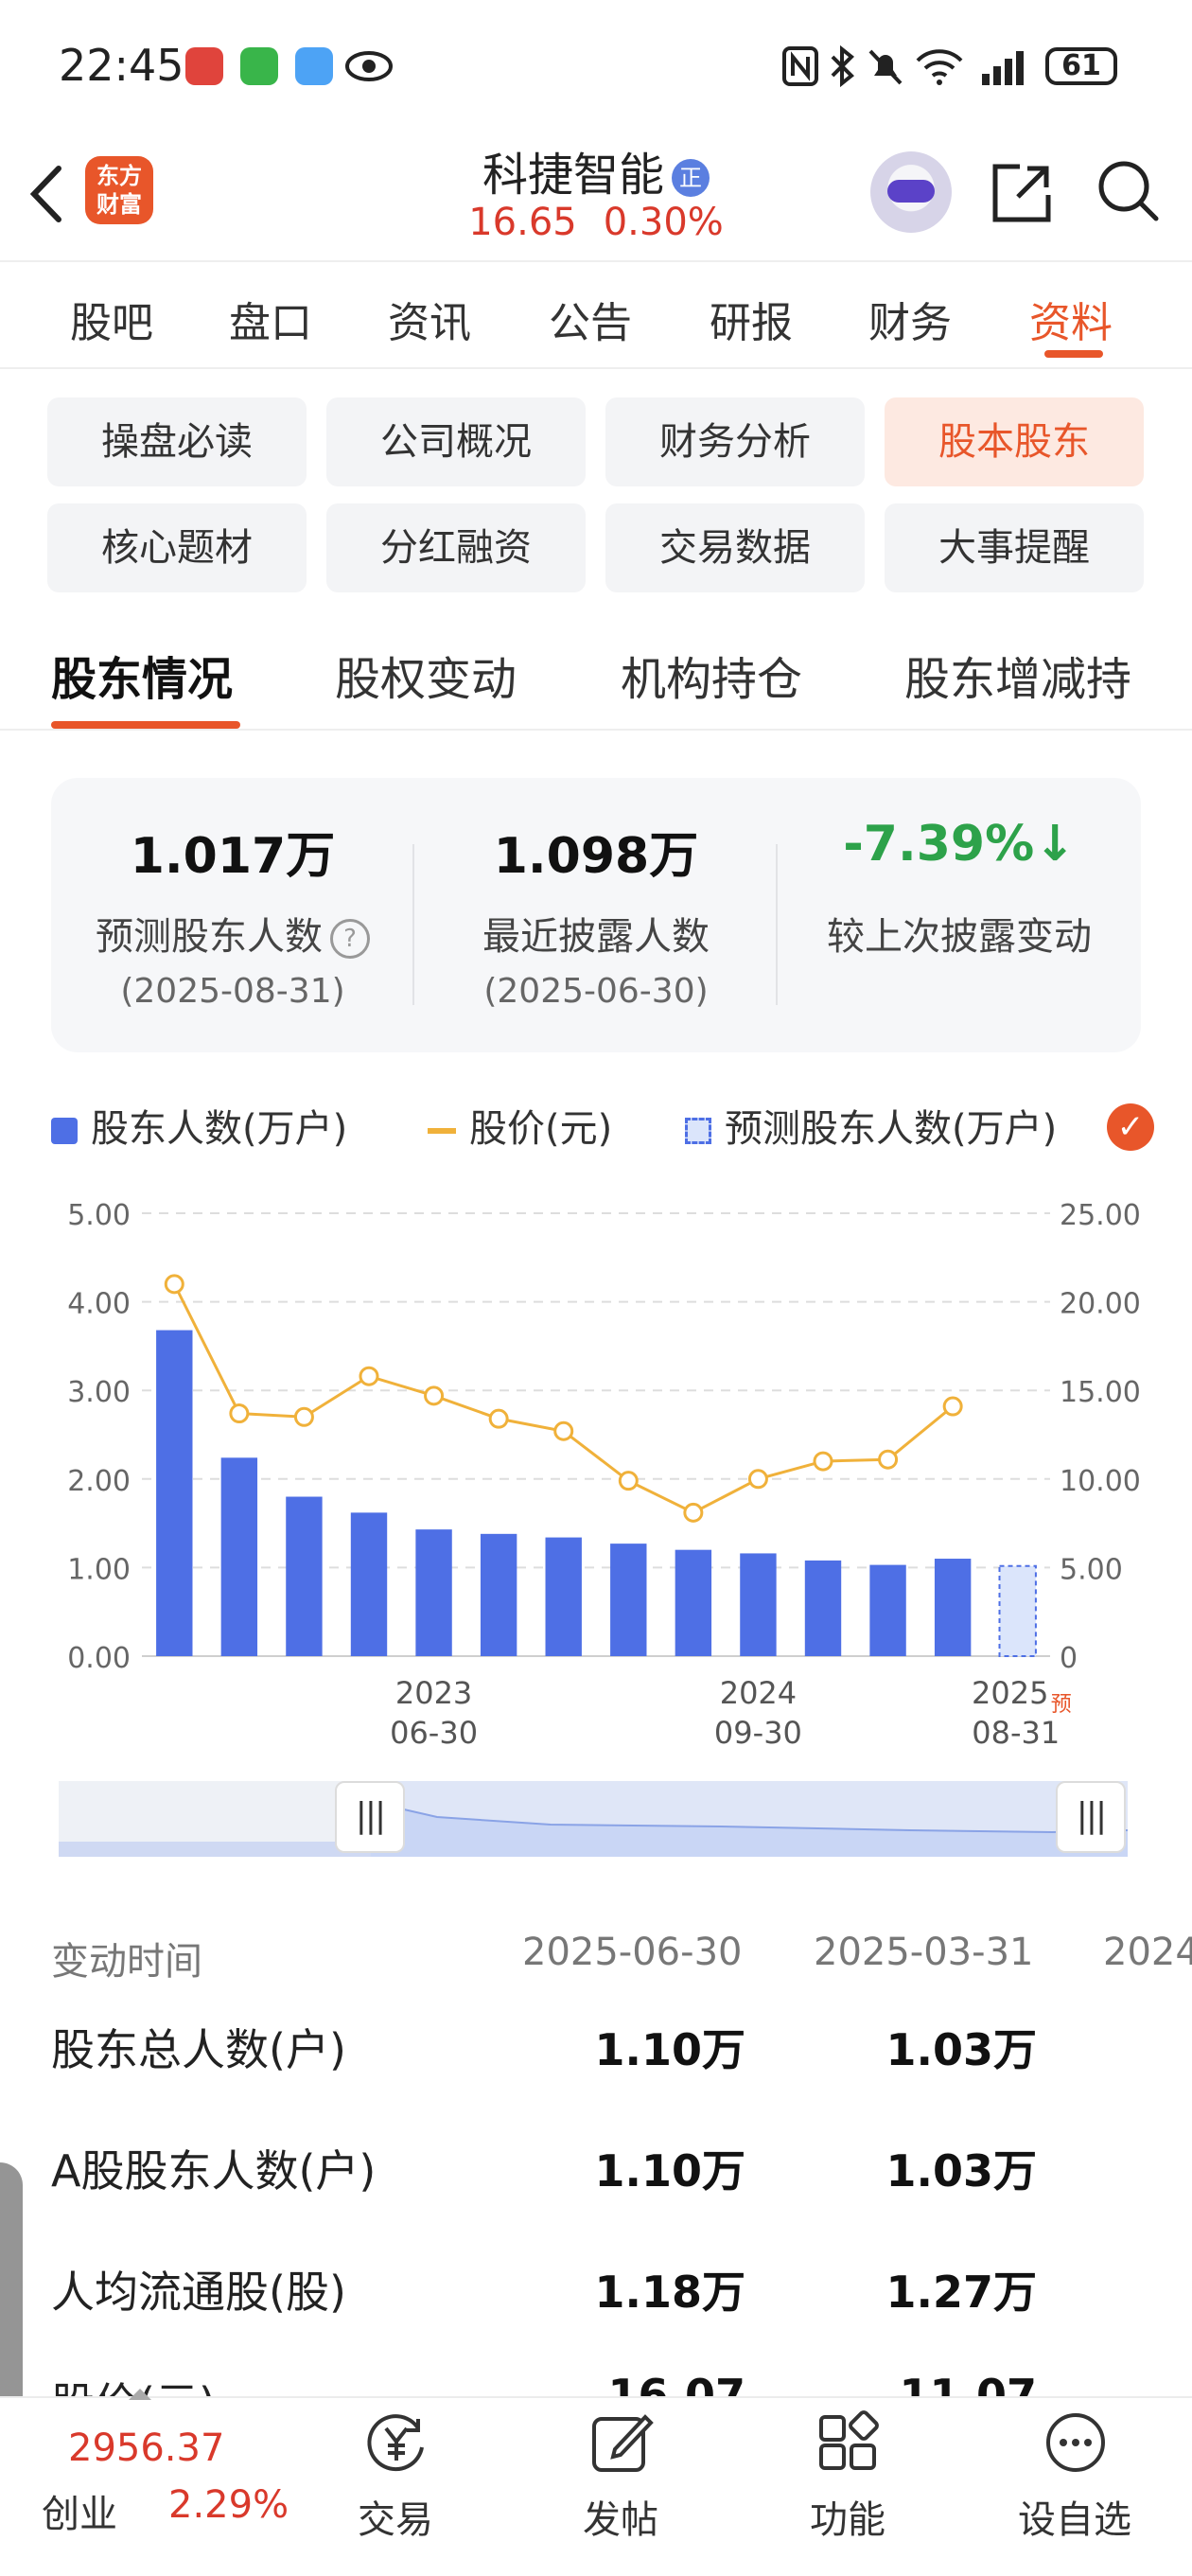 Image resolution: width=1192 pixels, height=2576 pixels. Describe the element at coordinates (910, 319) in the screenshot. I see `tab-finance: 财务` at that location.